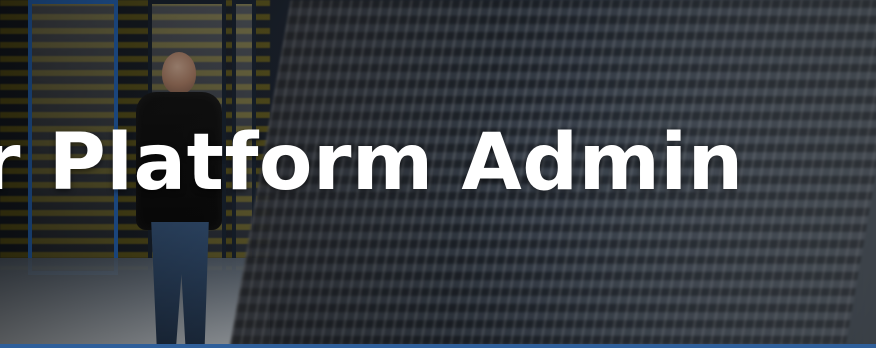 This screenshot has height=348, width=876. I want to click on bottom-accent-bar, so click(438, 346).